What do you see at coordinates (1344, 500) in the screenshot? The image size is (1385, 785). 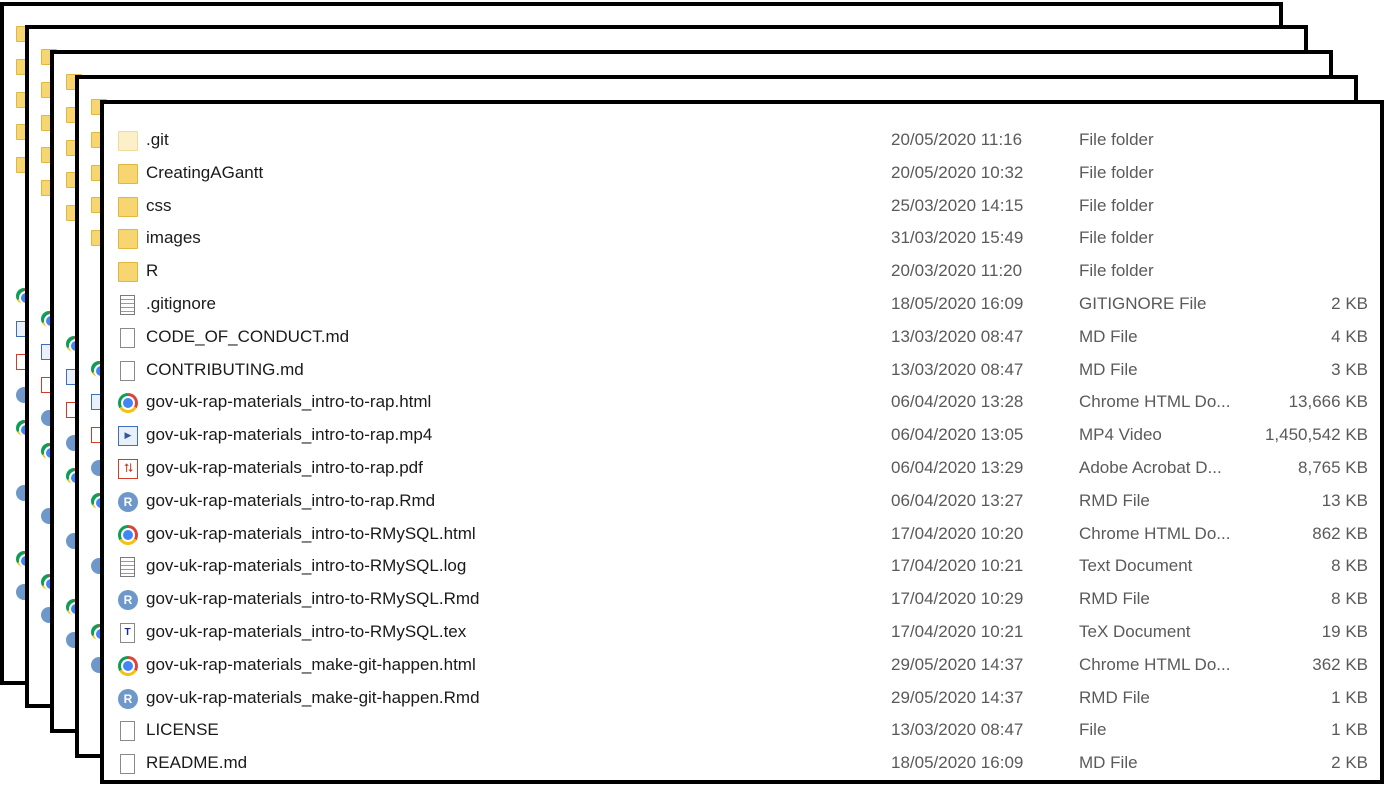 I see `file-size: 13 KB` at bounding box center [1344, 500].